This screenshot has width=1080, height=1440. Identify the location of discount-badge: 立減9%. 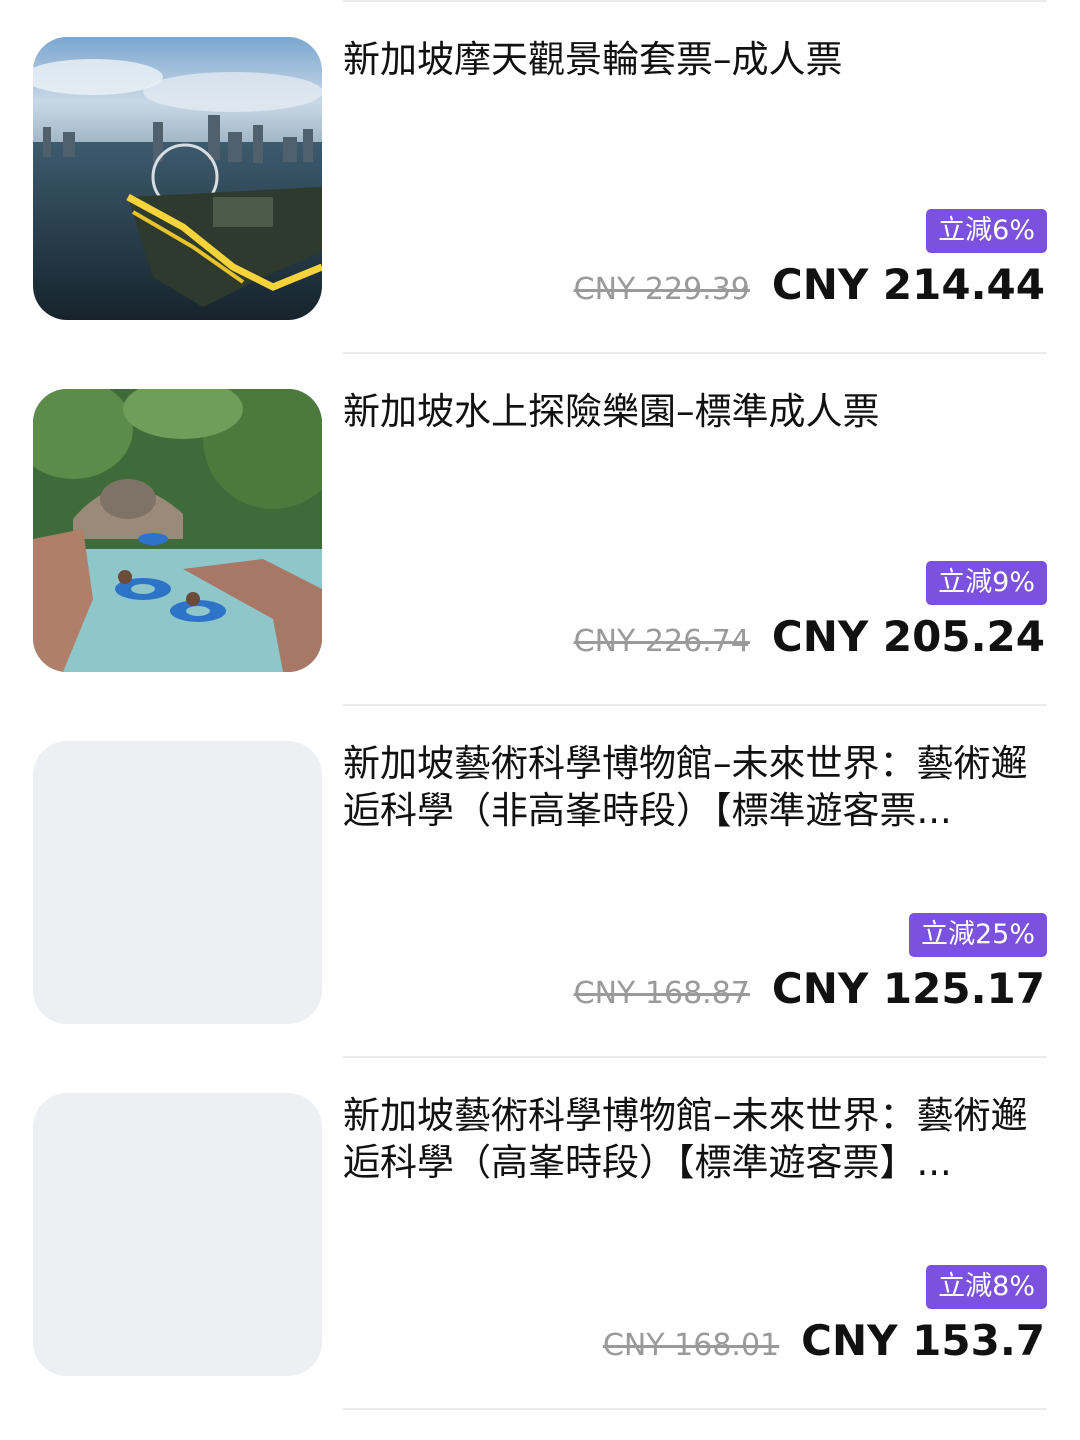
(986, 583).